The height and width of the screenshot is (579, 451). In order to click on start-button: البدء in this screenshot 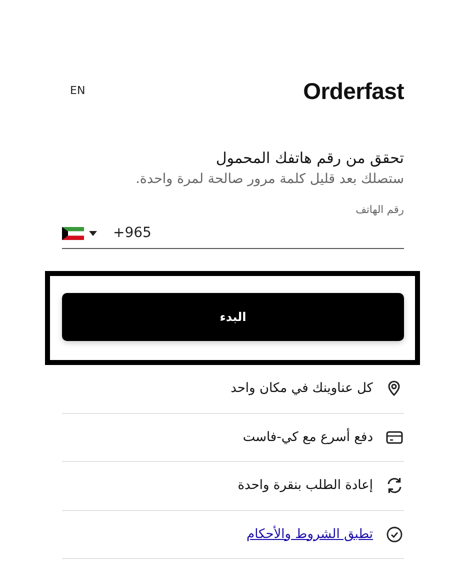, I will do `click(233, 317)`.